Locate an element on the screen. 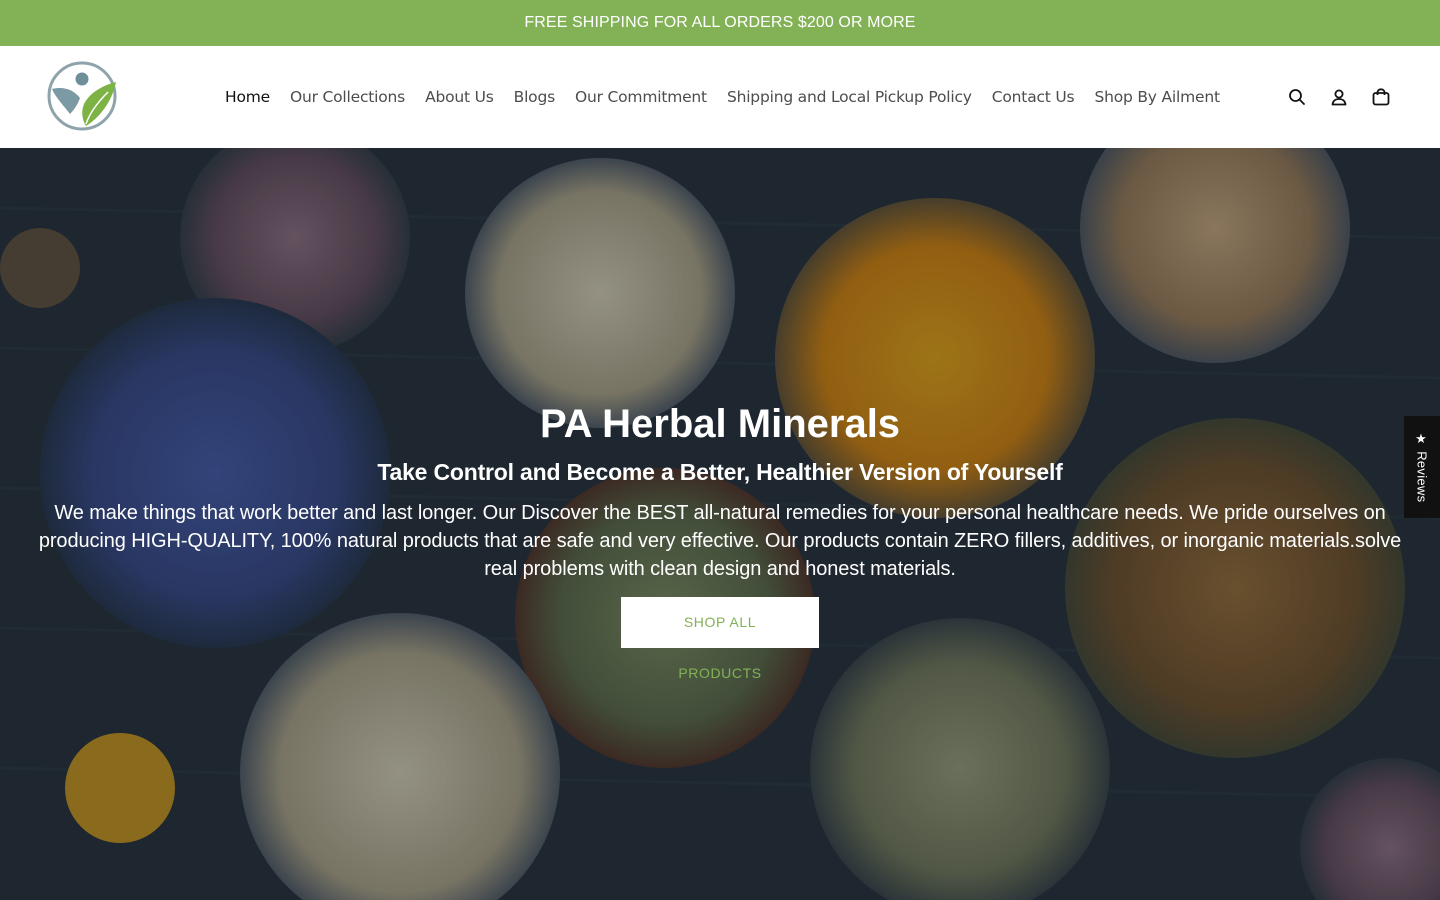 This screenshot has width=1440, height=900. nav-shop-by-ailment: Shop By Ailment is located at coordinates (1157, 97).